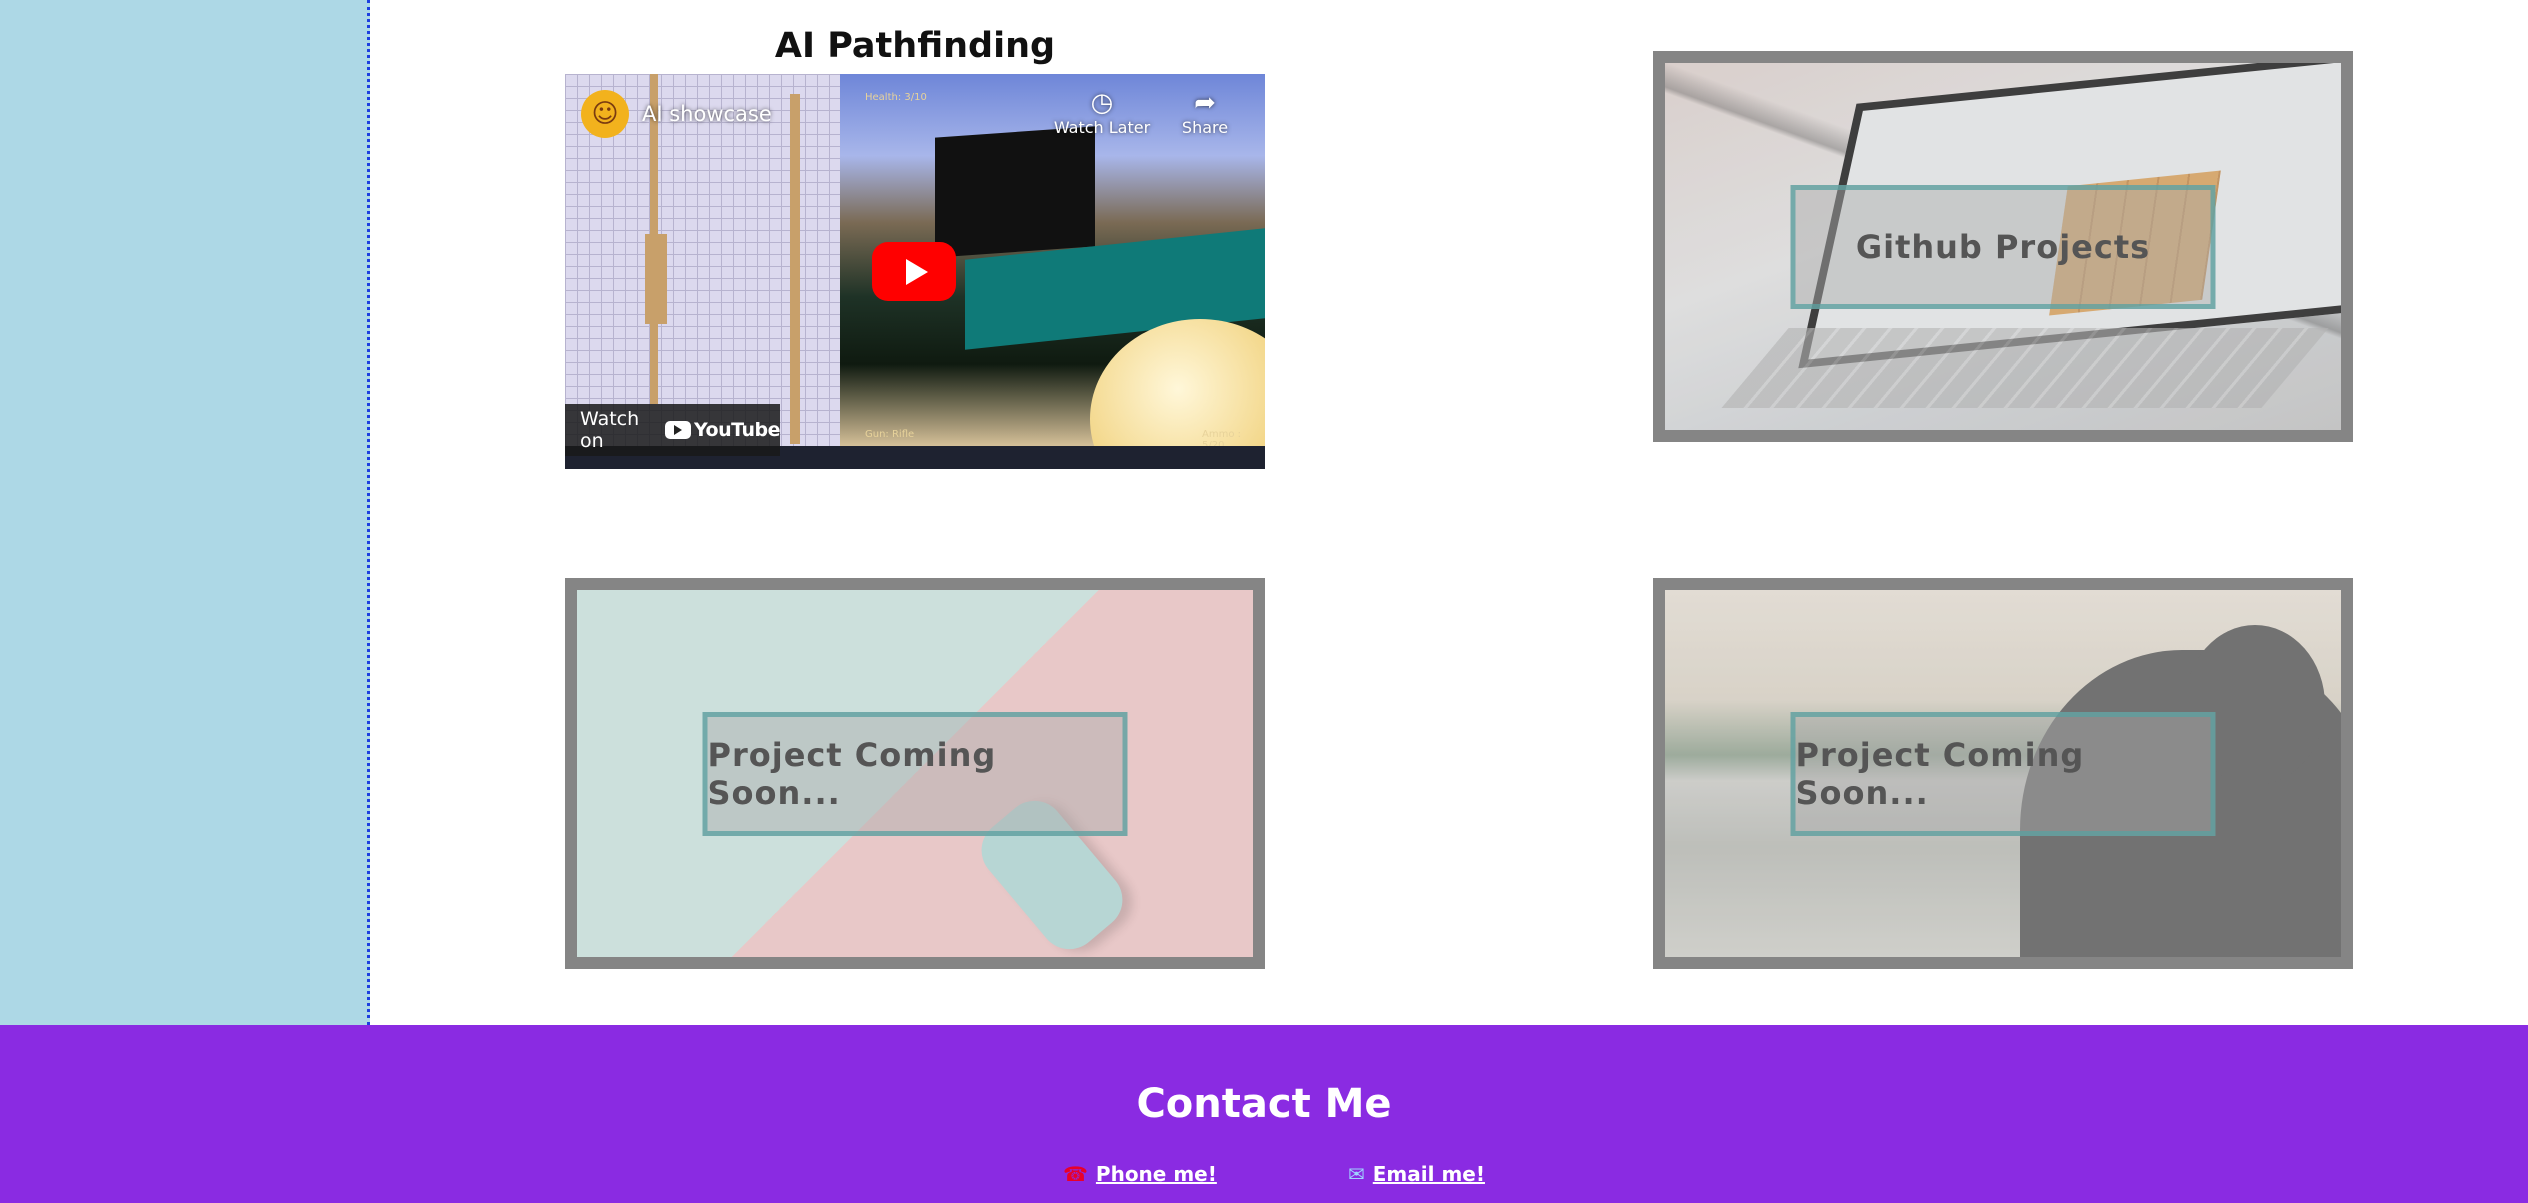  I want to click on share-icon: ➦, so click(1205, 103).